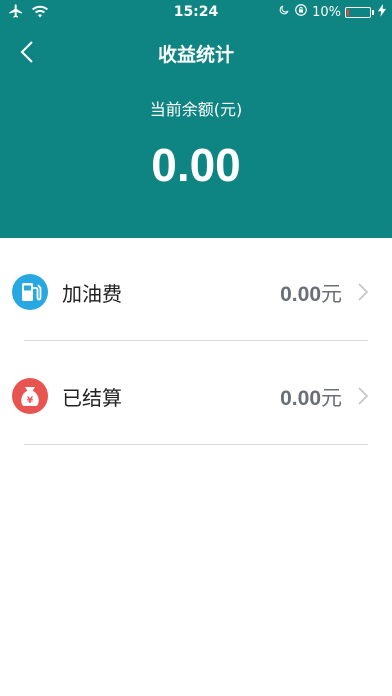 The height and width of the screenshot is (696, 392). I want to click on charging-icon, so click(382, 12).